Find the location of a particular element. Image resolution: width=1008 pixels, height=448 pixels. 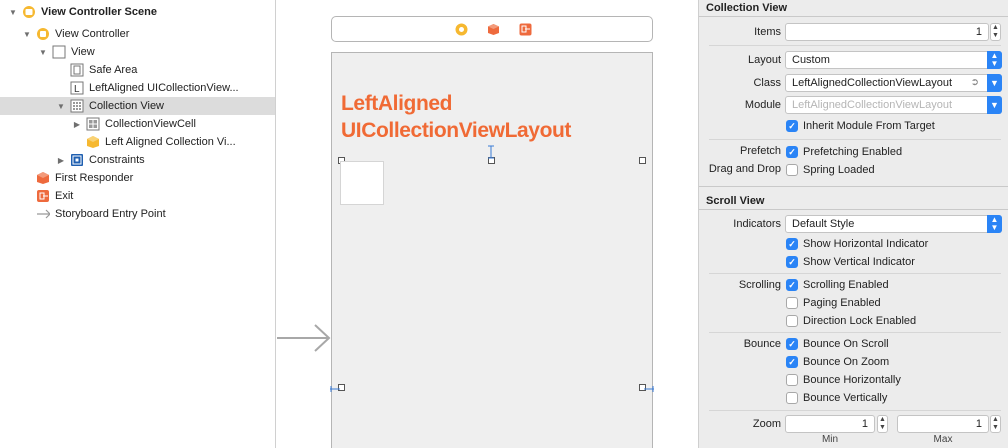

items-stepper: ▲ ▼ is located at coordinates (995, 32).